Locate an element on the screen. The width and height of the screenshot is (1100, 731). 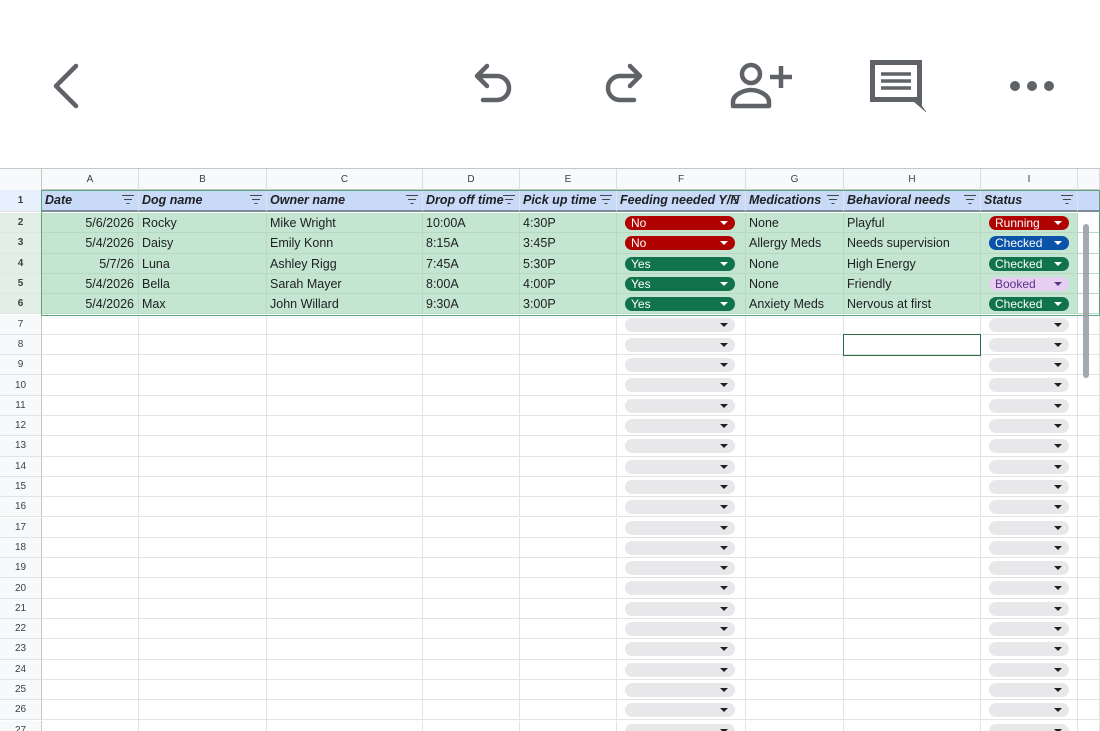
row-number: 10 is located at coordinates (21, 385).